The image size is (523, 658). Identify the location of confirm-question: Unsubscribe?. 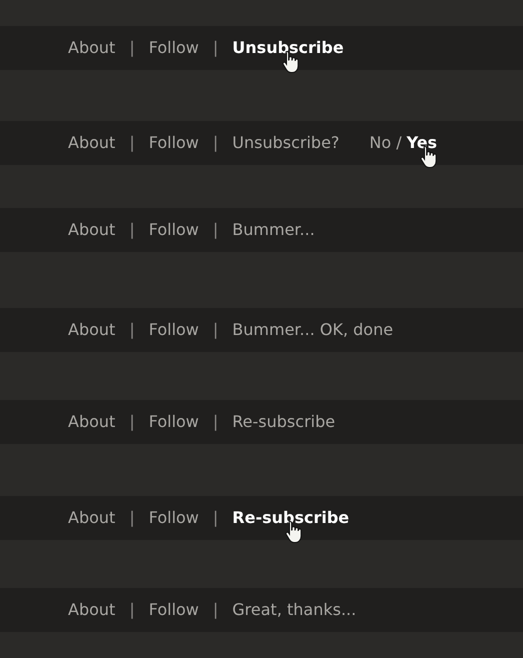
(286, 143).